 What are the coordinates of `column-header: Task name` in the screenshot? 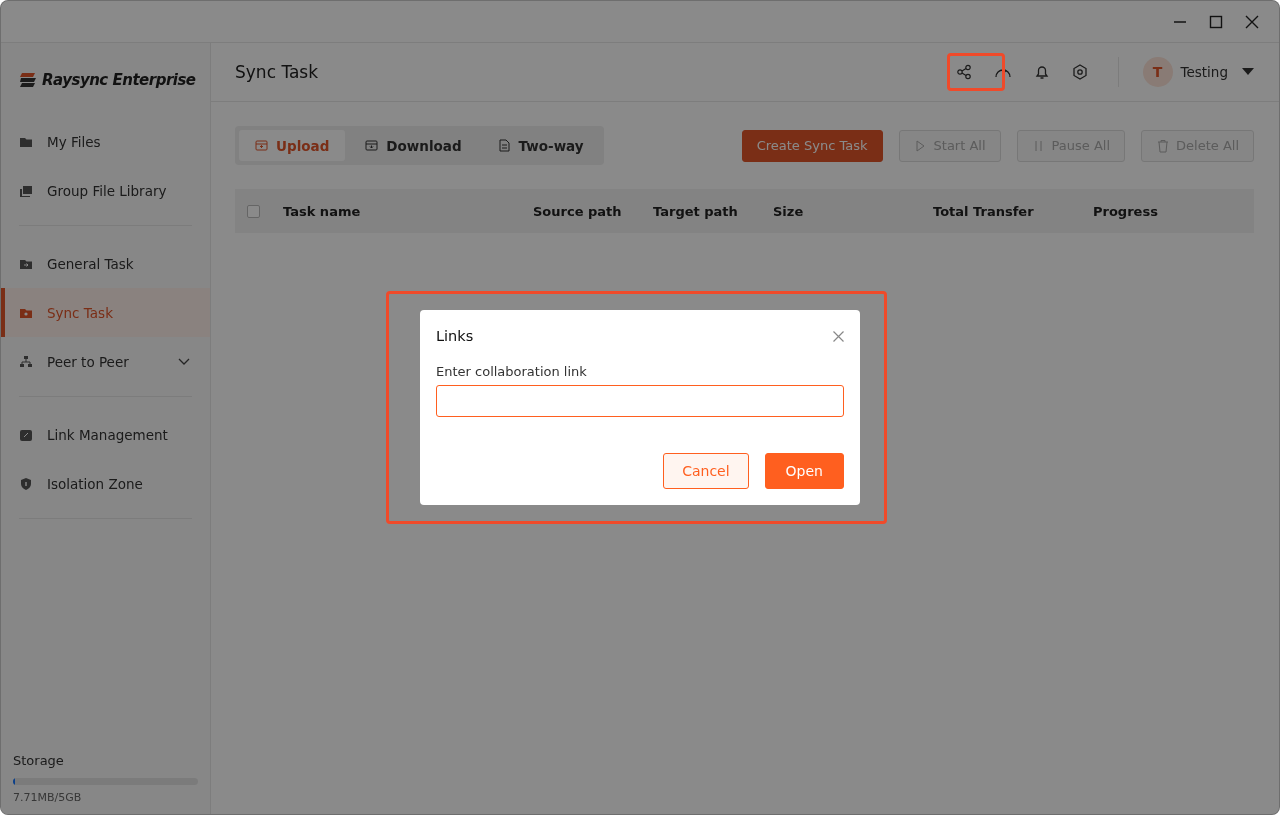 It's located at (322, 211).